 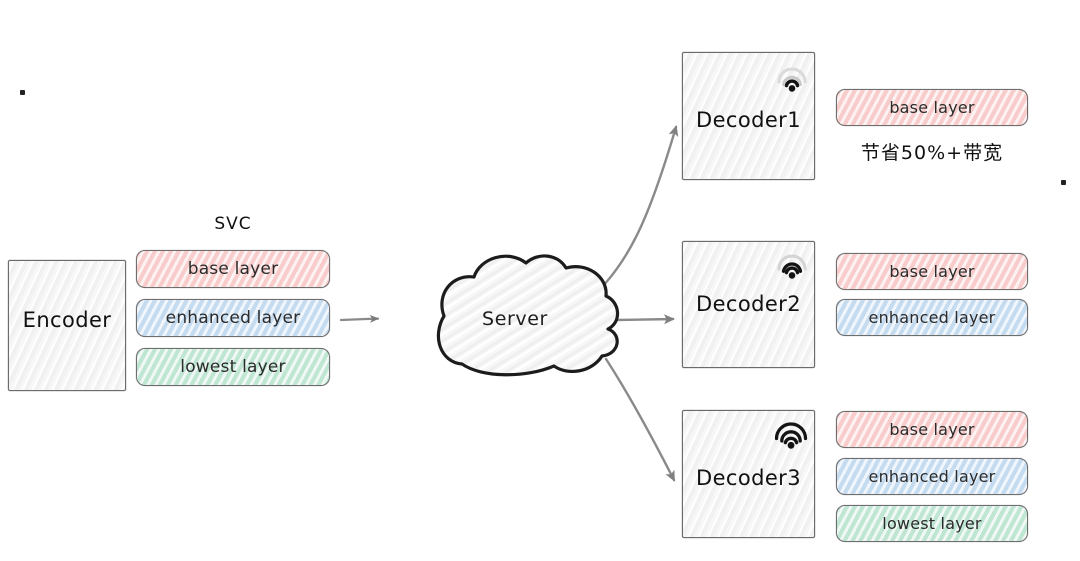 I want to click on encoder-to-server-arrow, so click(x=359, y=318).